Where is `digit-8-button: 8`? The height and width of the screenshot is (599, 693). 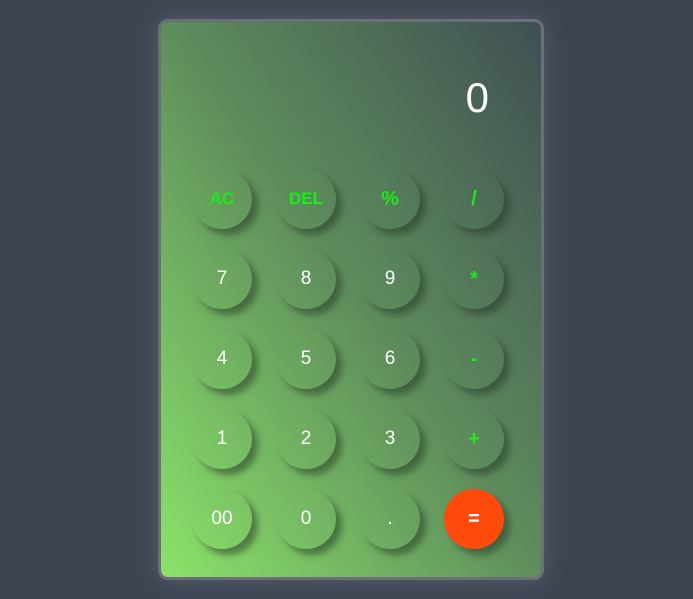 digit-8-button: 8 is located at coordinates (306, 279).